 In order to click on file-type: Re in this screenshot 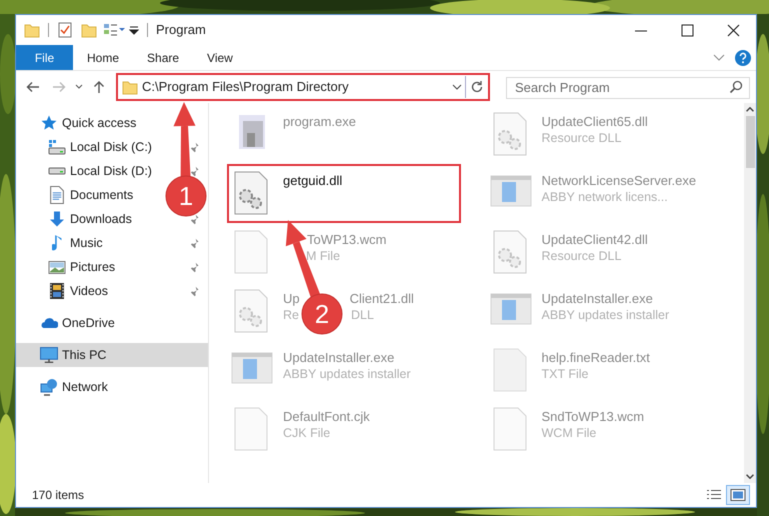, I will do `click(291, 315)`.